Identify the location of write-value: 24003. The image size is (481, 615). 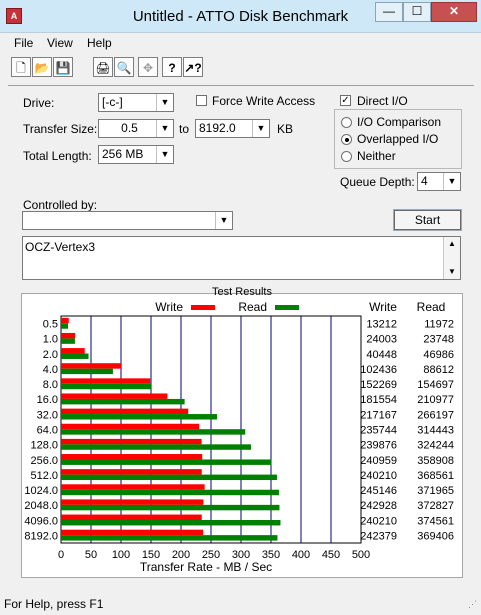
(381, 340).